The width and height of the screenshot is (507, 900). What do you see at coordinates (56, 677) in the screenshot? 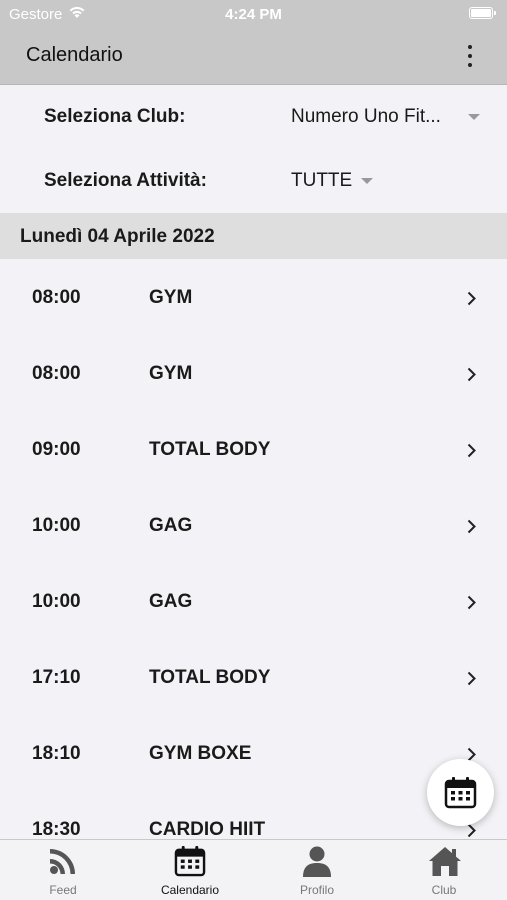
I see `class-time: 17:10` at bounding box center [56, 677].